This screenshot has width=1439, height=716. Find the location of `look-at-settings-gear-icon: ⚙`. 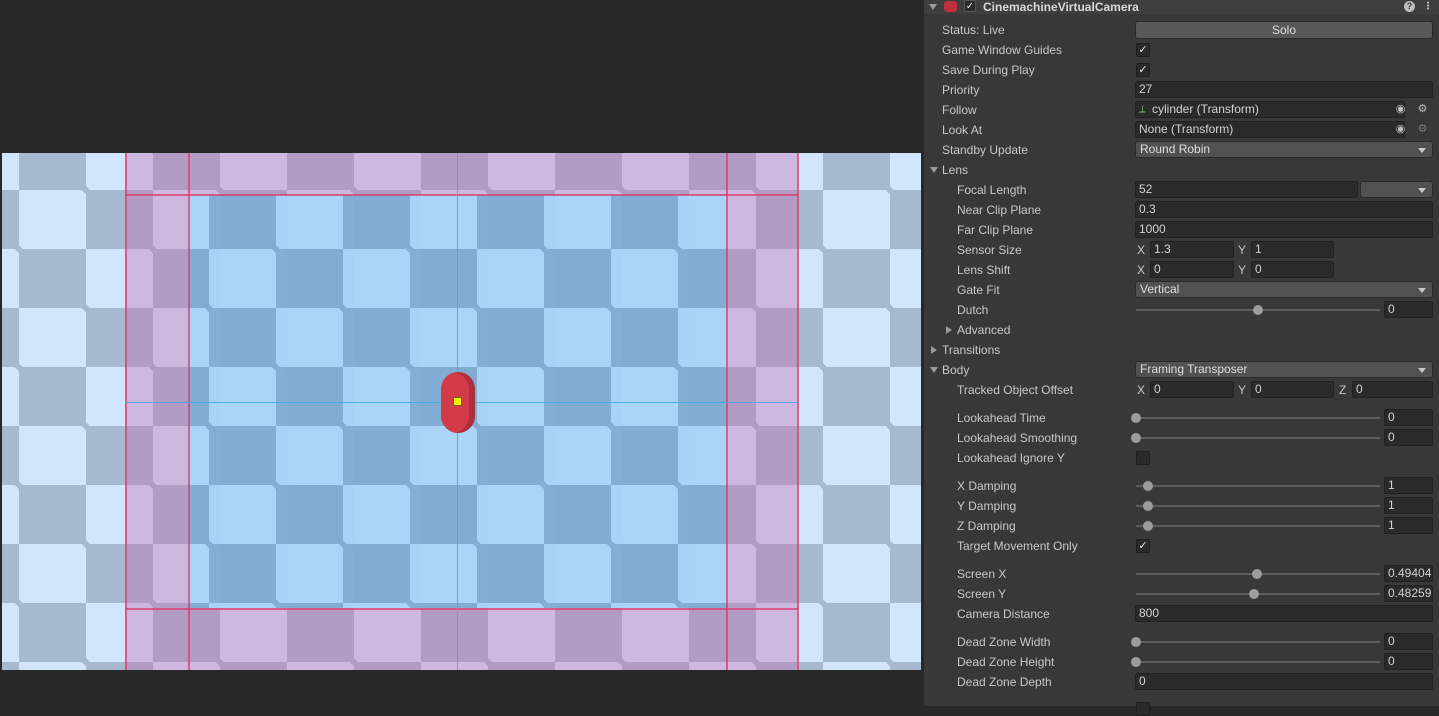

look-at-settings-gear-icon: ⚙ is located at coordinates (1422, 129).